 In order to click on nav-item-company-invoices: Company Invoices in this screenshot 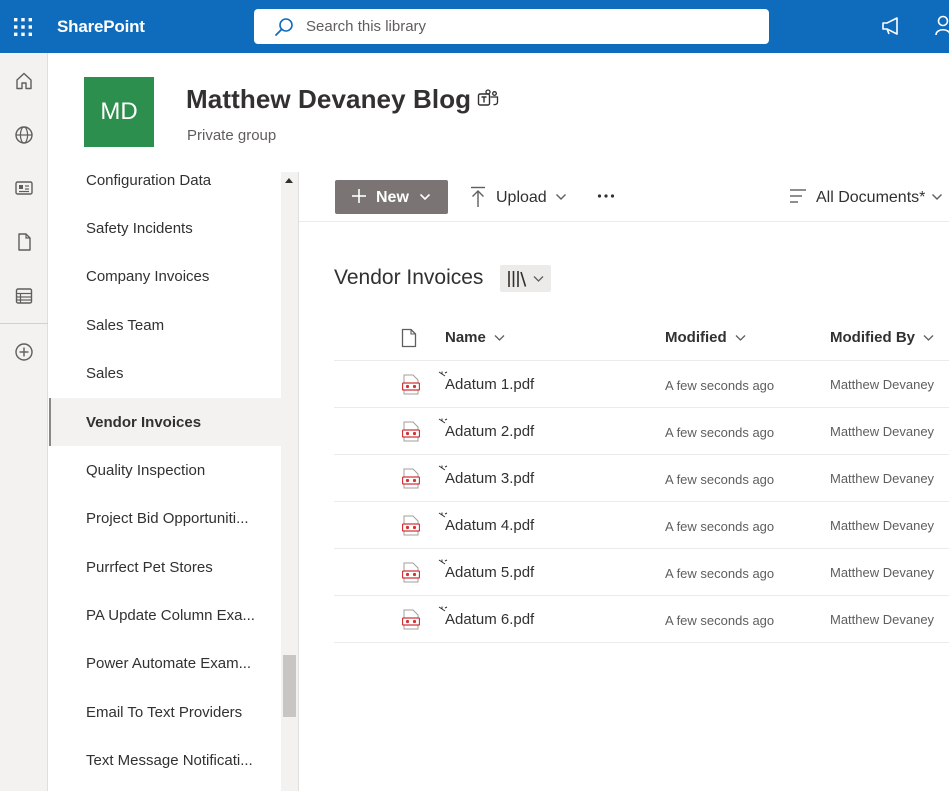, I will do `click(165, 276)`.